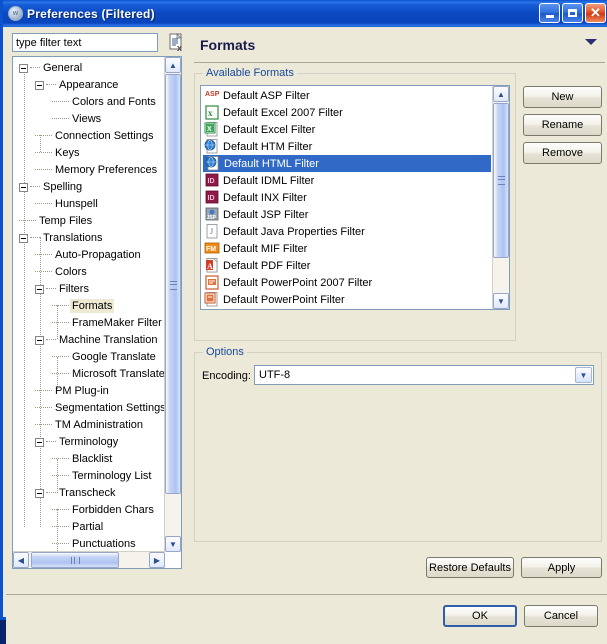 Image resolution: width=607 pixels, height=644 pixels. What do you see at coordinates (347, 265) in the screenshot?
I see `format-list-item: A Default PDF Filter` at bounding box center [347, 265].